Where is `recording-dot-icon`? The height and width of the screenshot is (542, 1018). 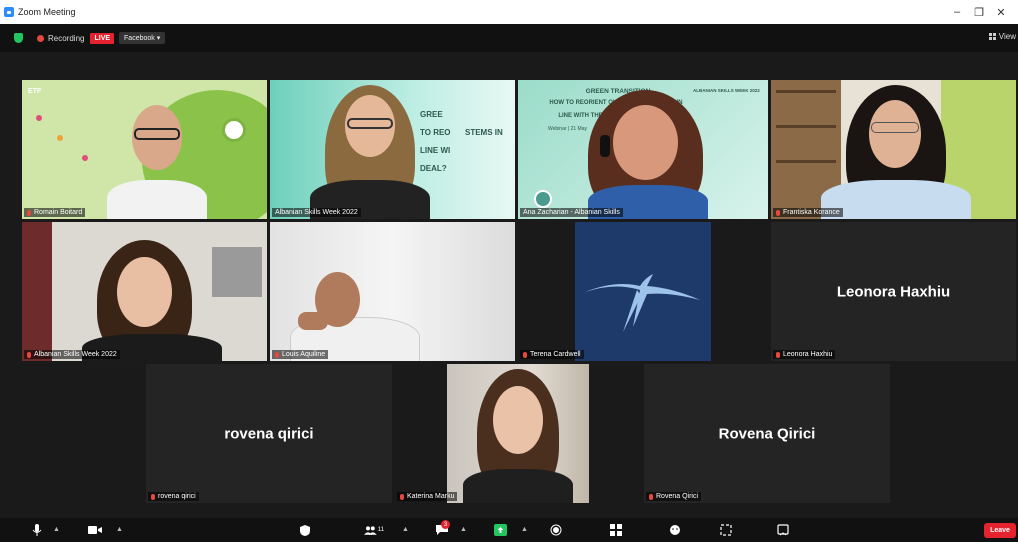 recording-dot-icon is located at coordinates (40, 38).